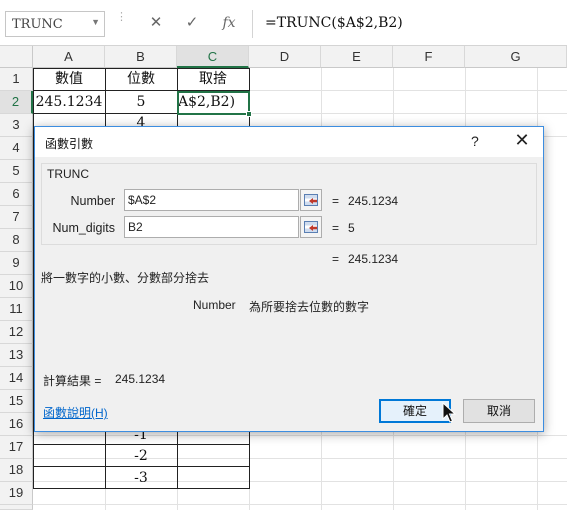  What do you see at coordinates (16, 217) in the screenshot?
I see `row-header-7: 7` at bounding box center [16, 217].